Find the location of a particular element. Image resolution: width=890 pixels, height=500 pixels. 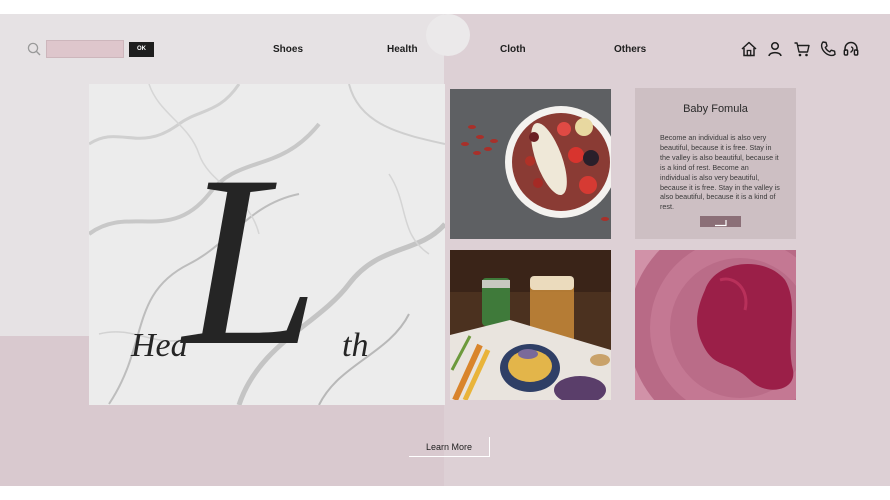

search-input is located at coordinates (85, 49).